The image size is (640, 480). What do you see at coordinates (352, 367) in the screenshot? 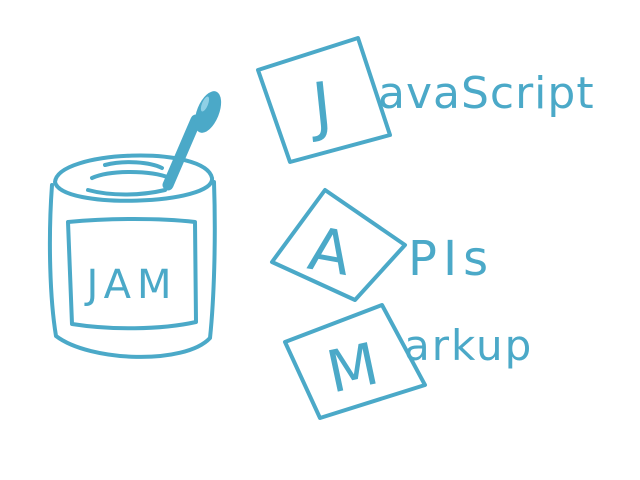
I see `letter-m: M` at bounding box center [352, 367].